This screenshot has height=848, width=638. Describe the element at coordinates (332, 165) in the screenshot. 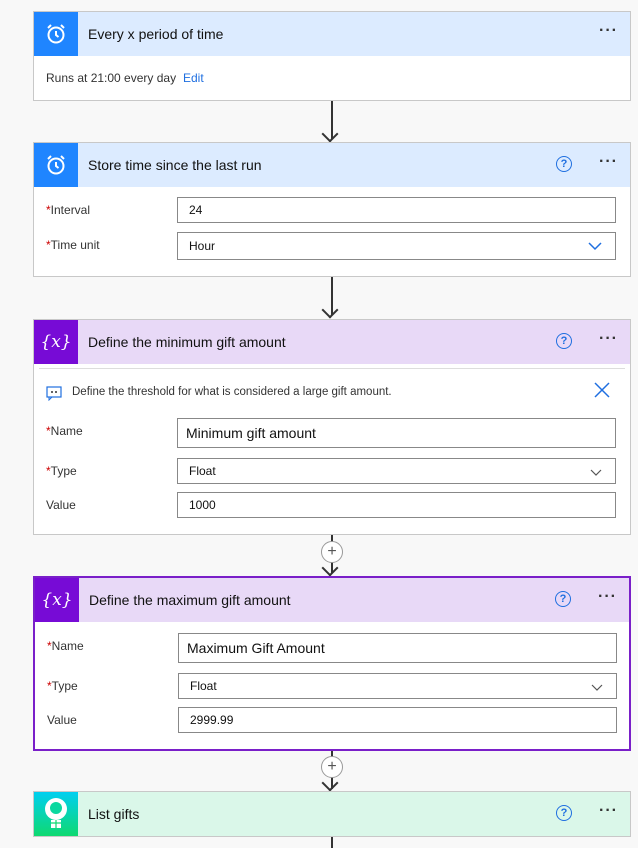

I see `card-header: Store time since the last run ? ···` at that location.